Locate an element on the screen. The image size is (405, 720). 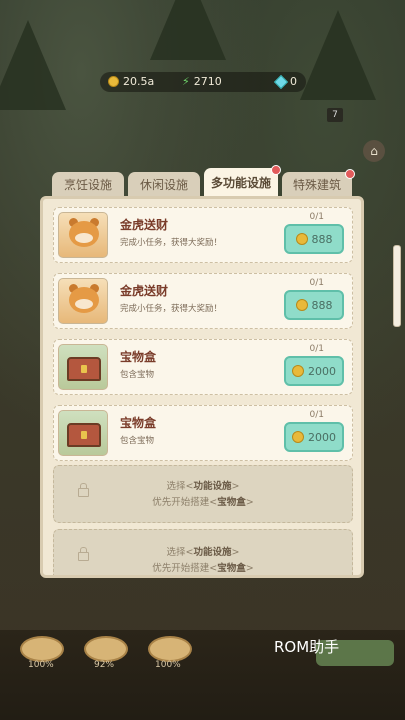
energy-resource: ⚡ 2710 is located at coordinates (202, 81).